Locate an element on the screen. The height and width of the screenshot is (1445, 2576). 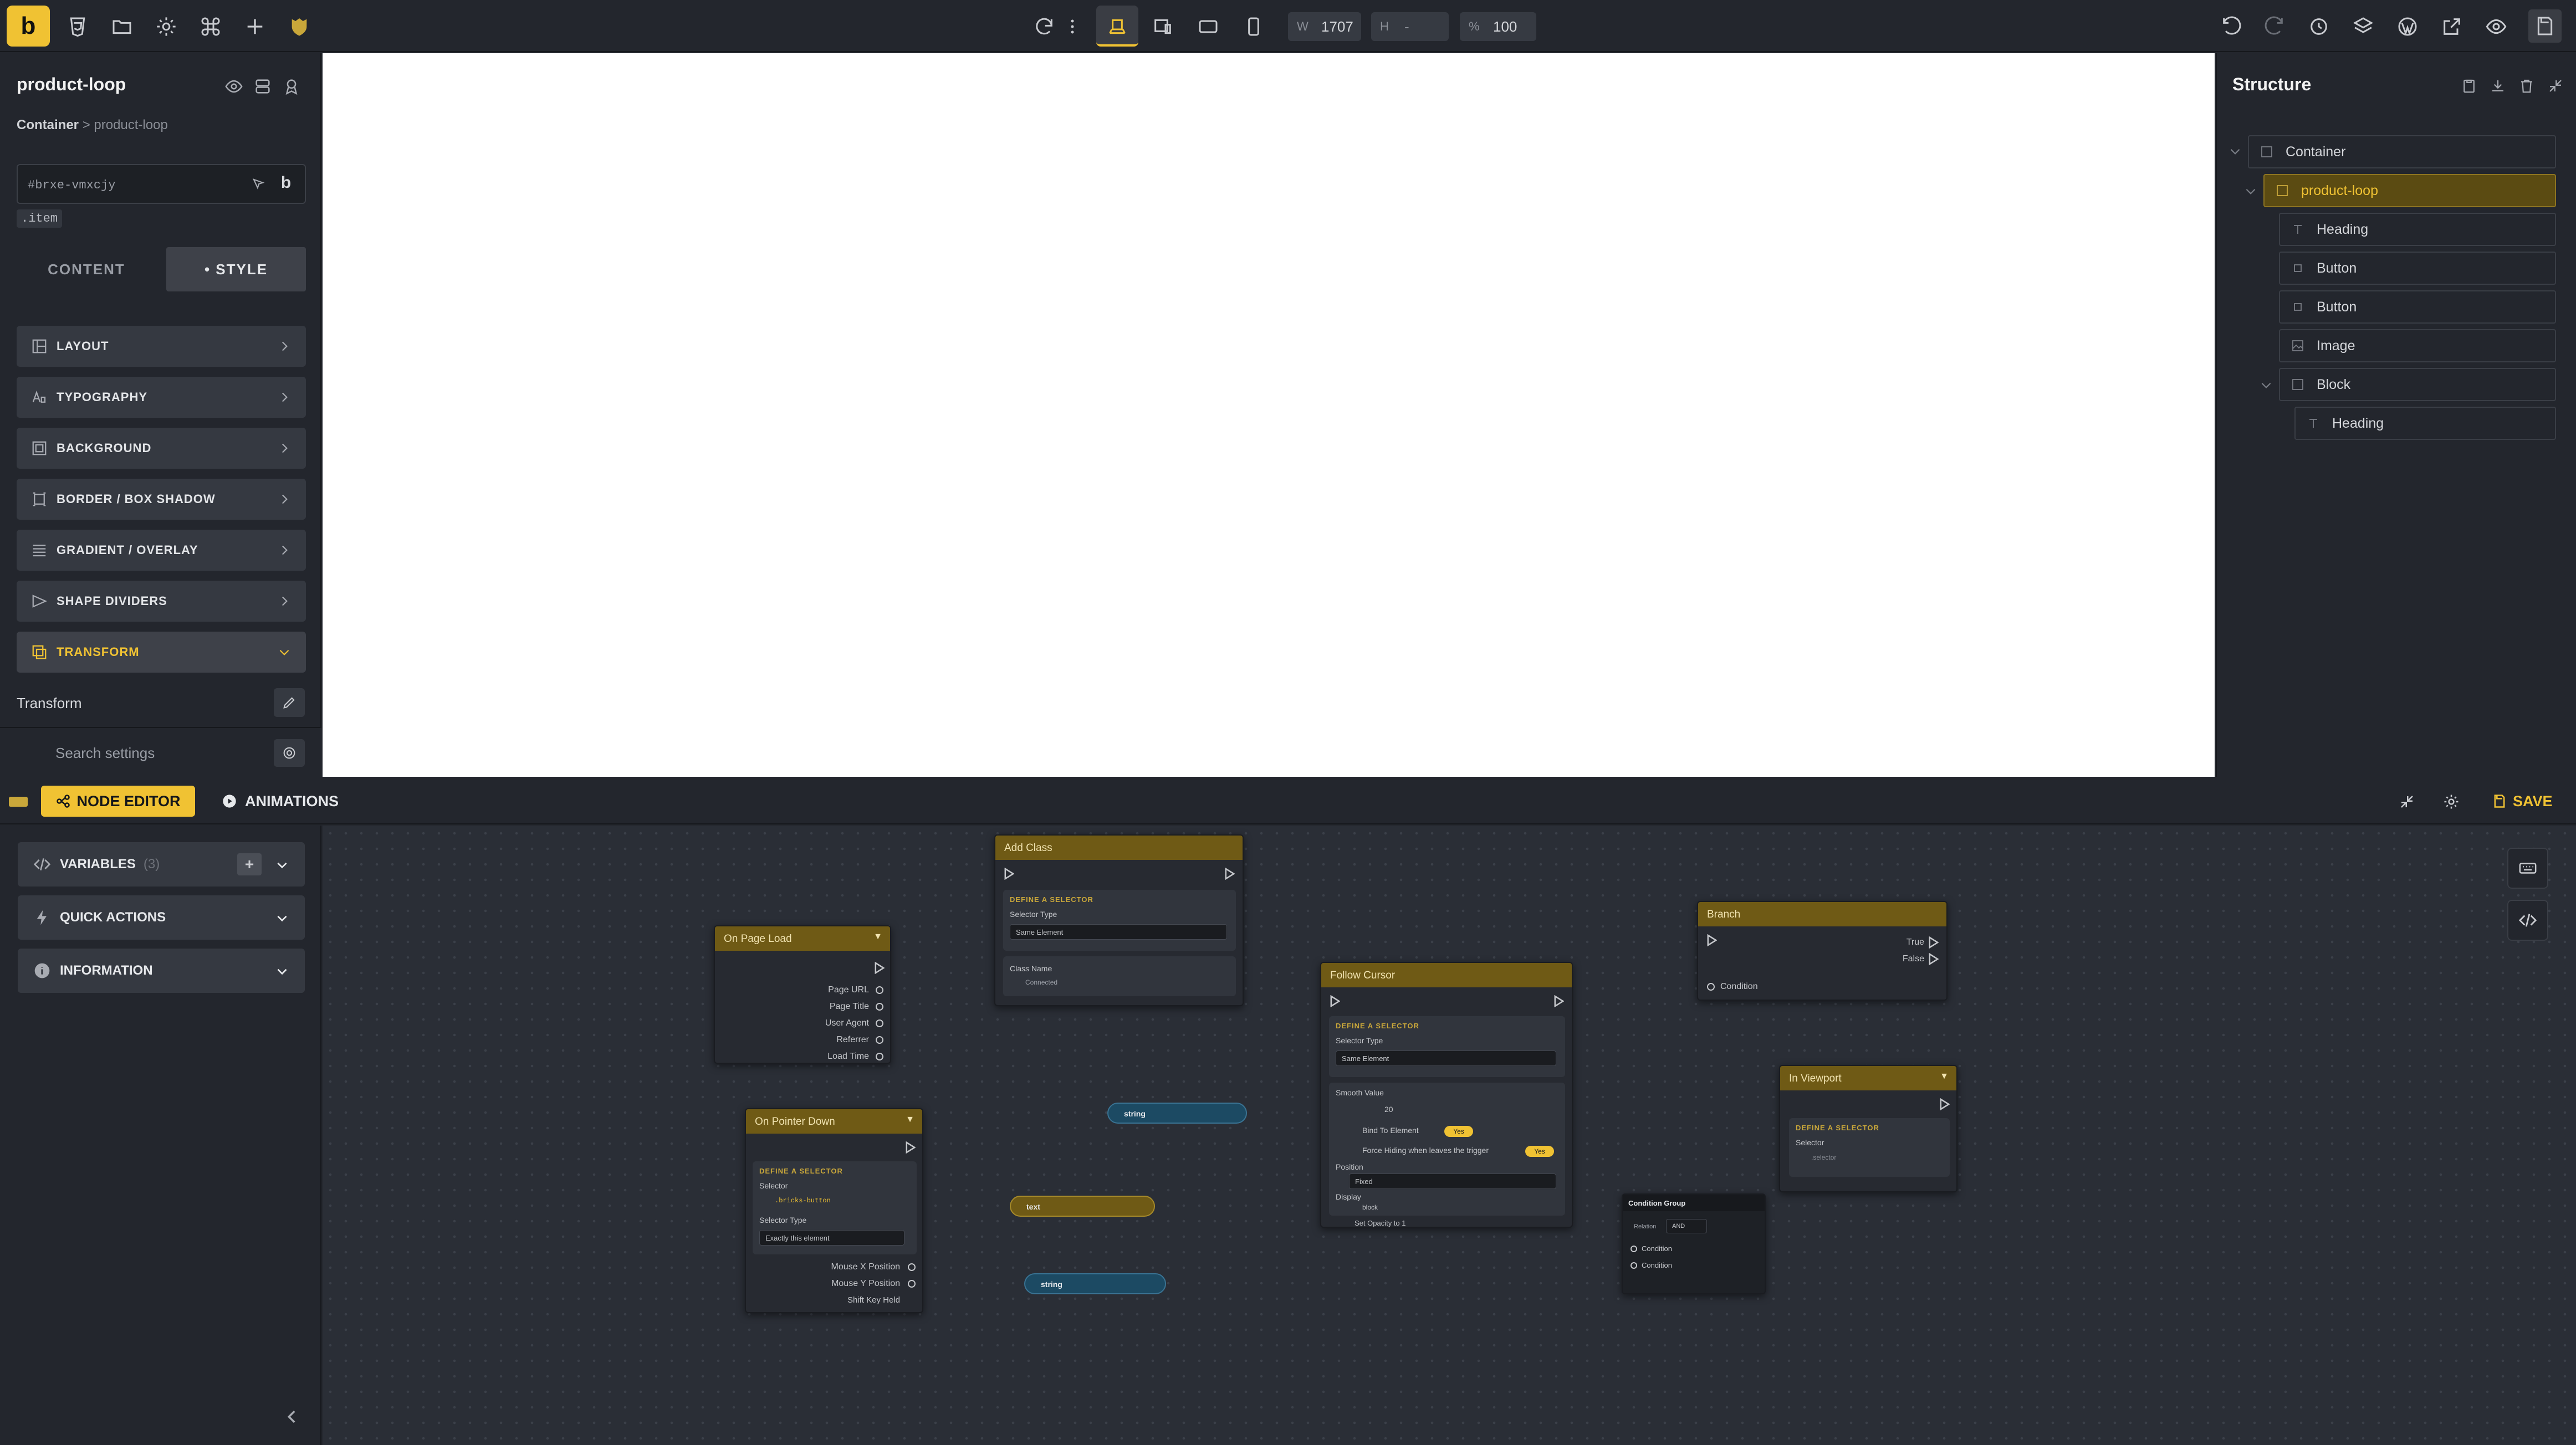
quick-actions-section: QUICK ACTIONS is located at coordinates (161, 917).